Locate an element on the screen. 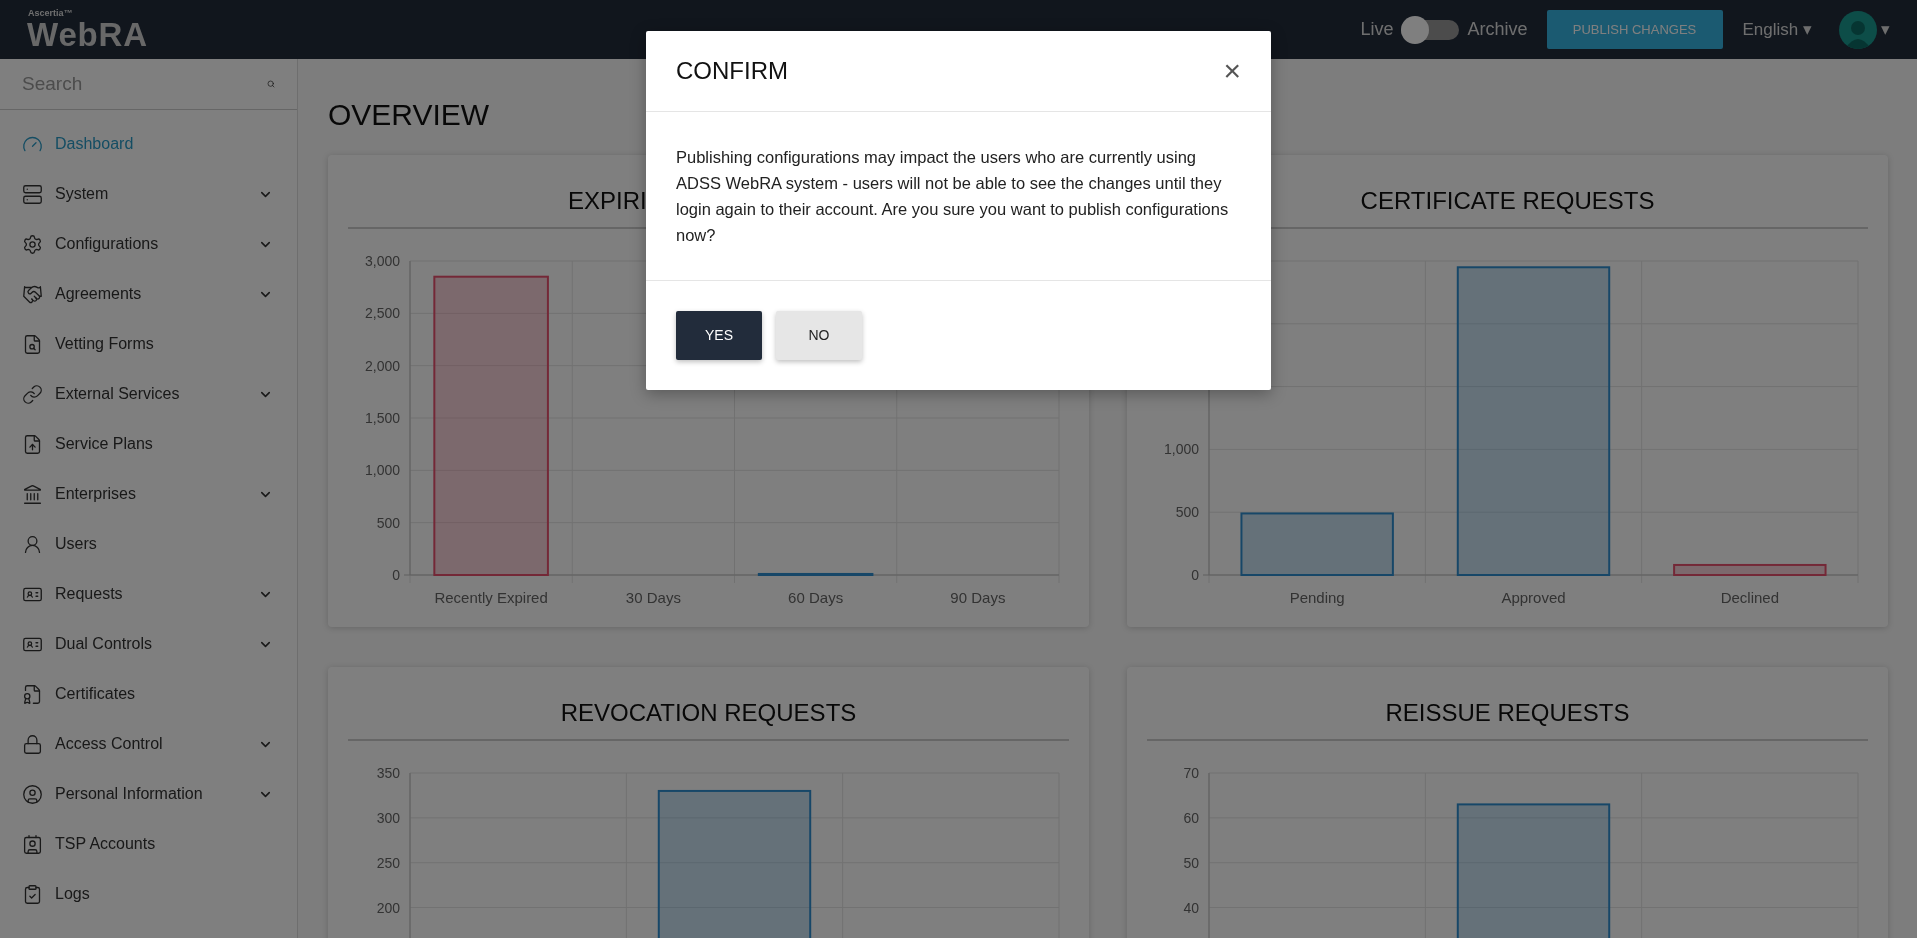 The height and width of the screenshot is (938, 1917). contact-card-icon is located at coordinates (32, 844).